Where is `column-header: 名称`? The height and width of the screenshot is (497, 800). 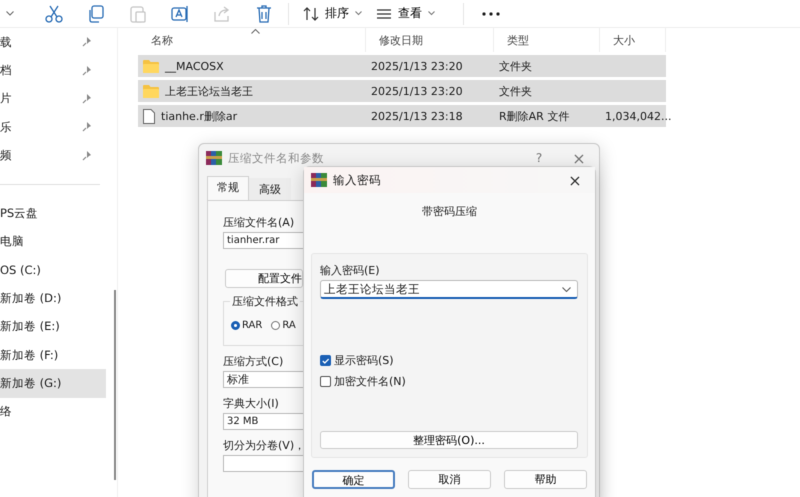 column-header: 名称 is located at coordinates (252, 40).